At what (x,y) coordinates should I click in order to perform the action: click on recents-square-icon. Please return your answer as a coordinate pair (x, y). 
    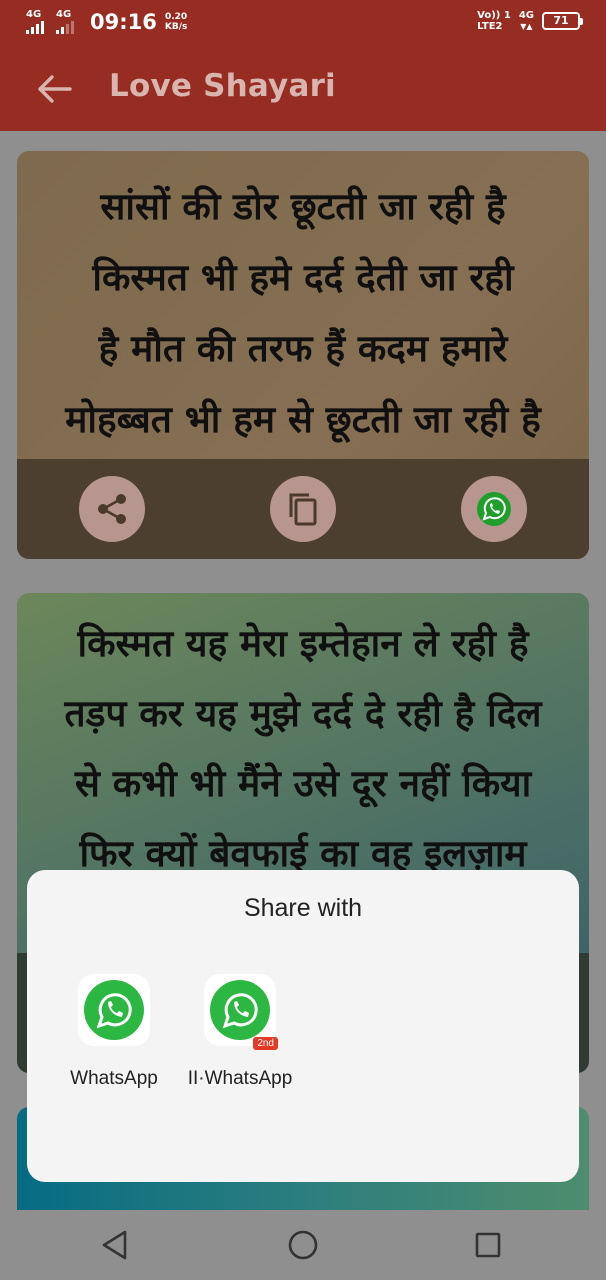
    Looking at the image, I should click on (488, 1245).